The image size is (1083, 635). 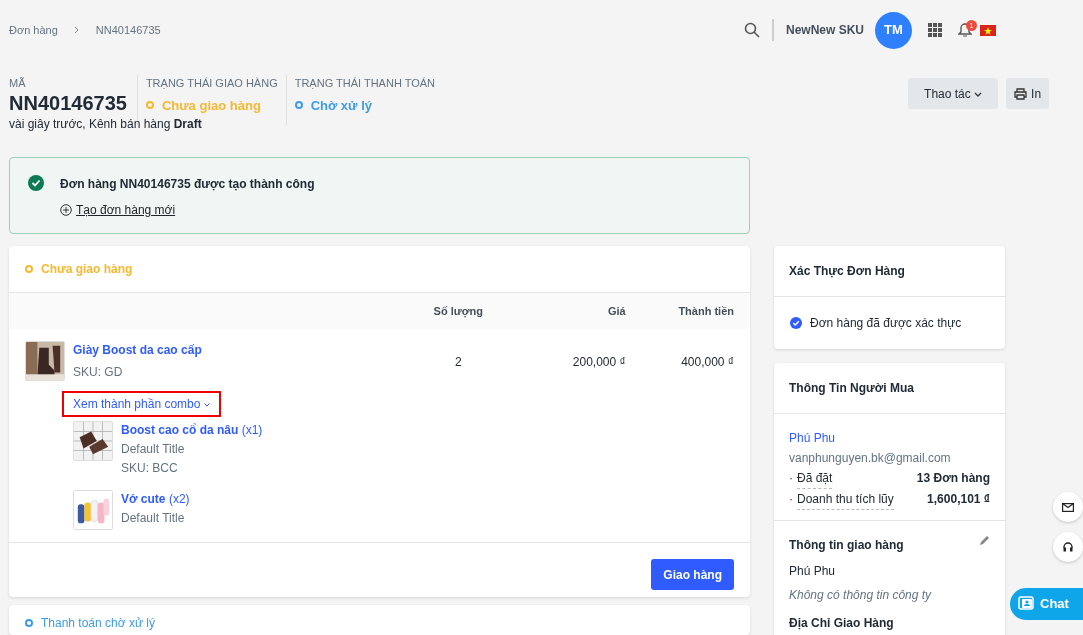 What do you see at coordinates (1046, 604) in the screenshot?
I see `chat-button: Chat` at bounding box center [1046, 604].